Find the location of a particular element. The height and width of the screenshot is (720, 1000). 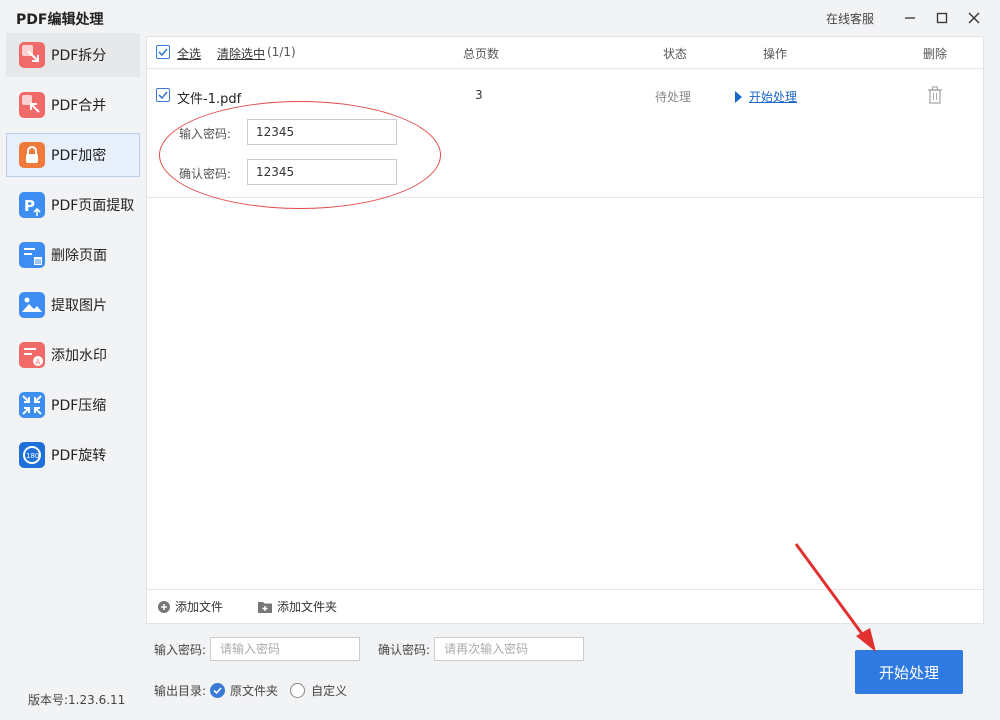

svg-text: P is located at coordinates (29, 206).